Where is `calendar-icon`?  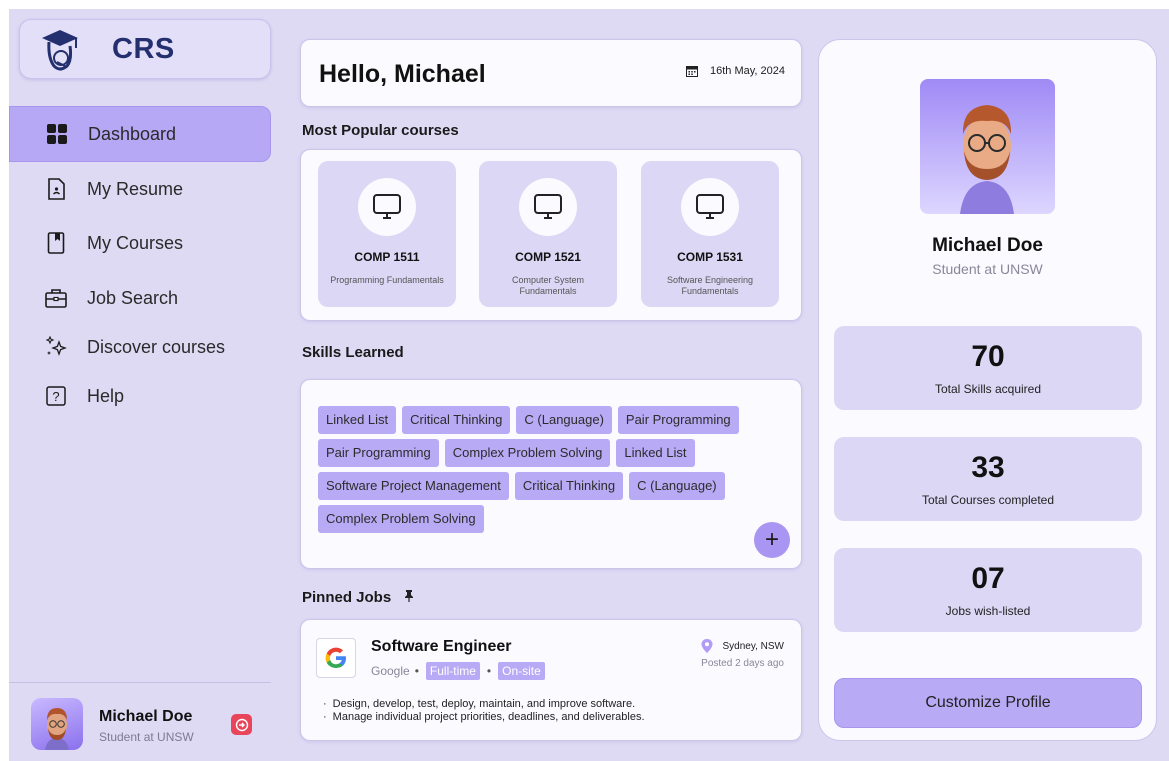
calendar-icon is located at coordinates (691, 71).